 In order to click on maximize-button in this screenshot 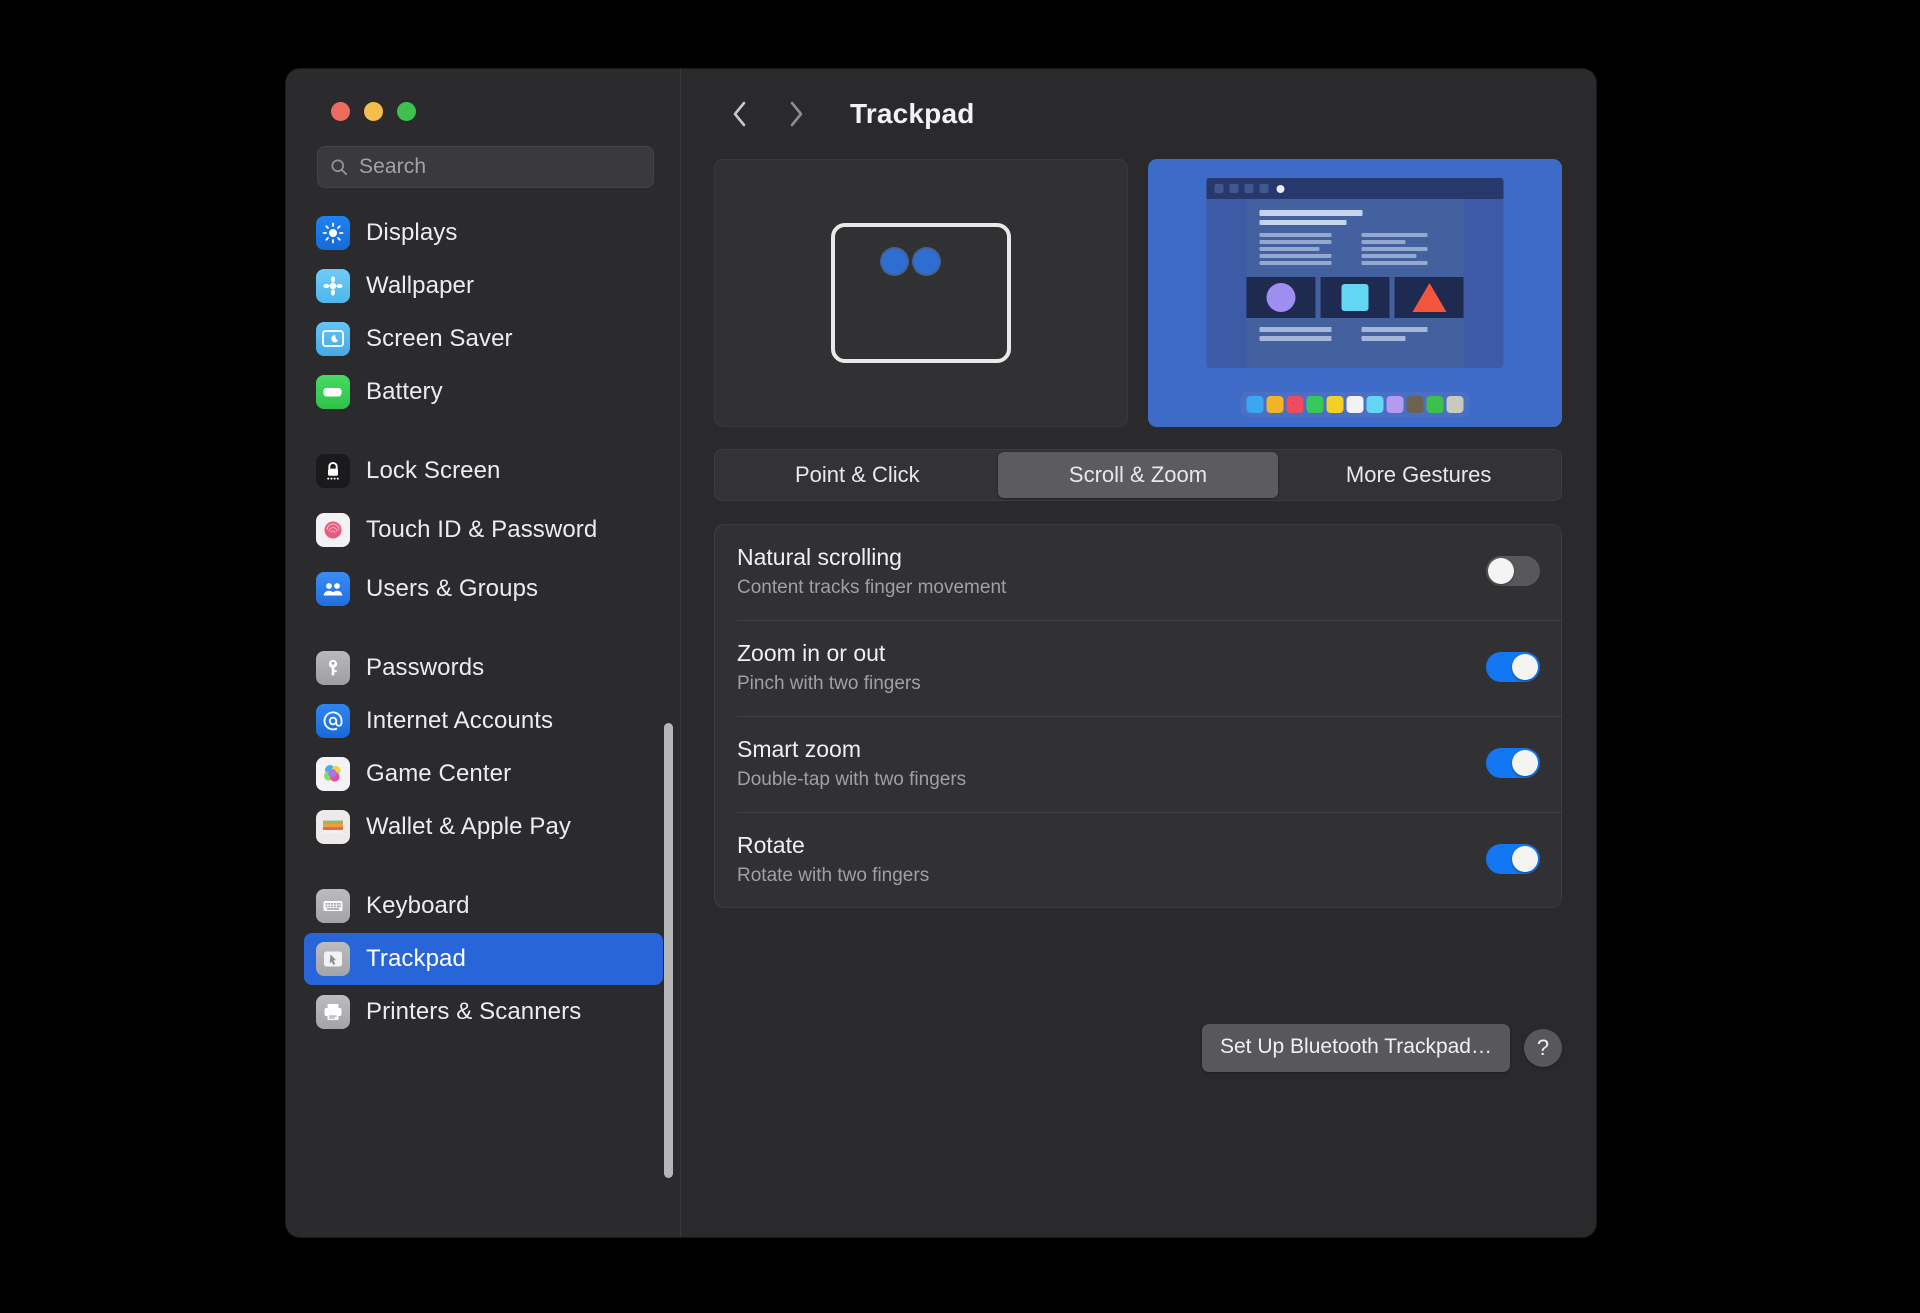, I will do `click(406, 111)`.